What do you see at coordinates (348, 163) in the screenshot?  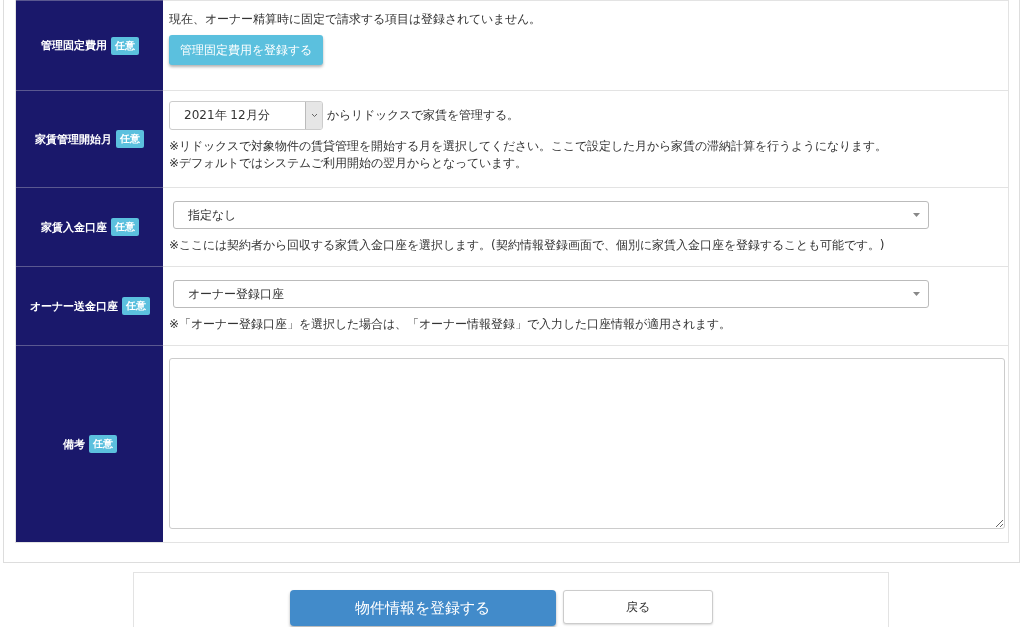 I see `help-note: ※デフォルトではシステムご利用開始の翌月からとなっています。` at bounding box center [348, 163].